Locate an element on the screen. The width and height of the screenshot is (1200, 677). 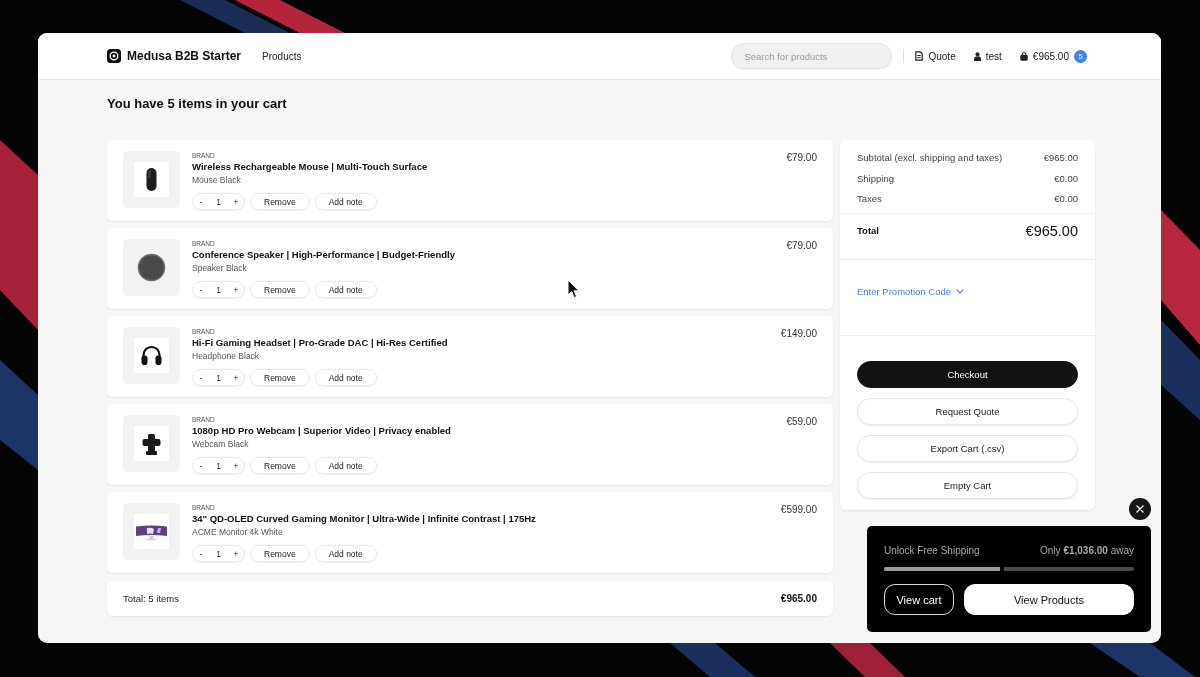
cart-link: €965.00 is located at coordinates (1044, 56).